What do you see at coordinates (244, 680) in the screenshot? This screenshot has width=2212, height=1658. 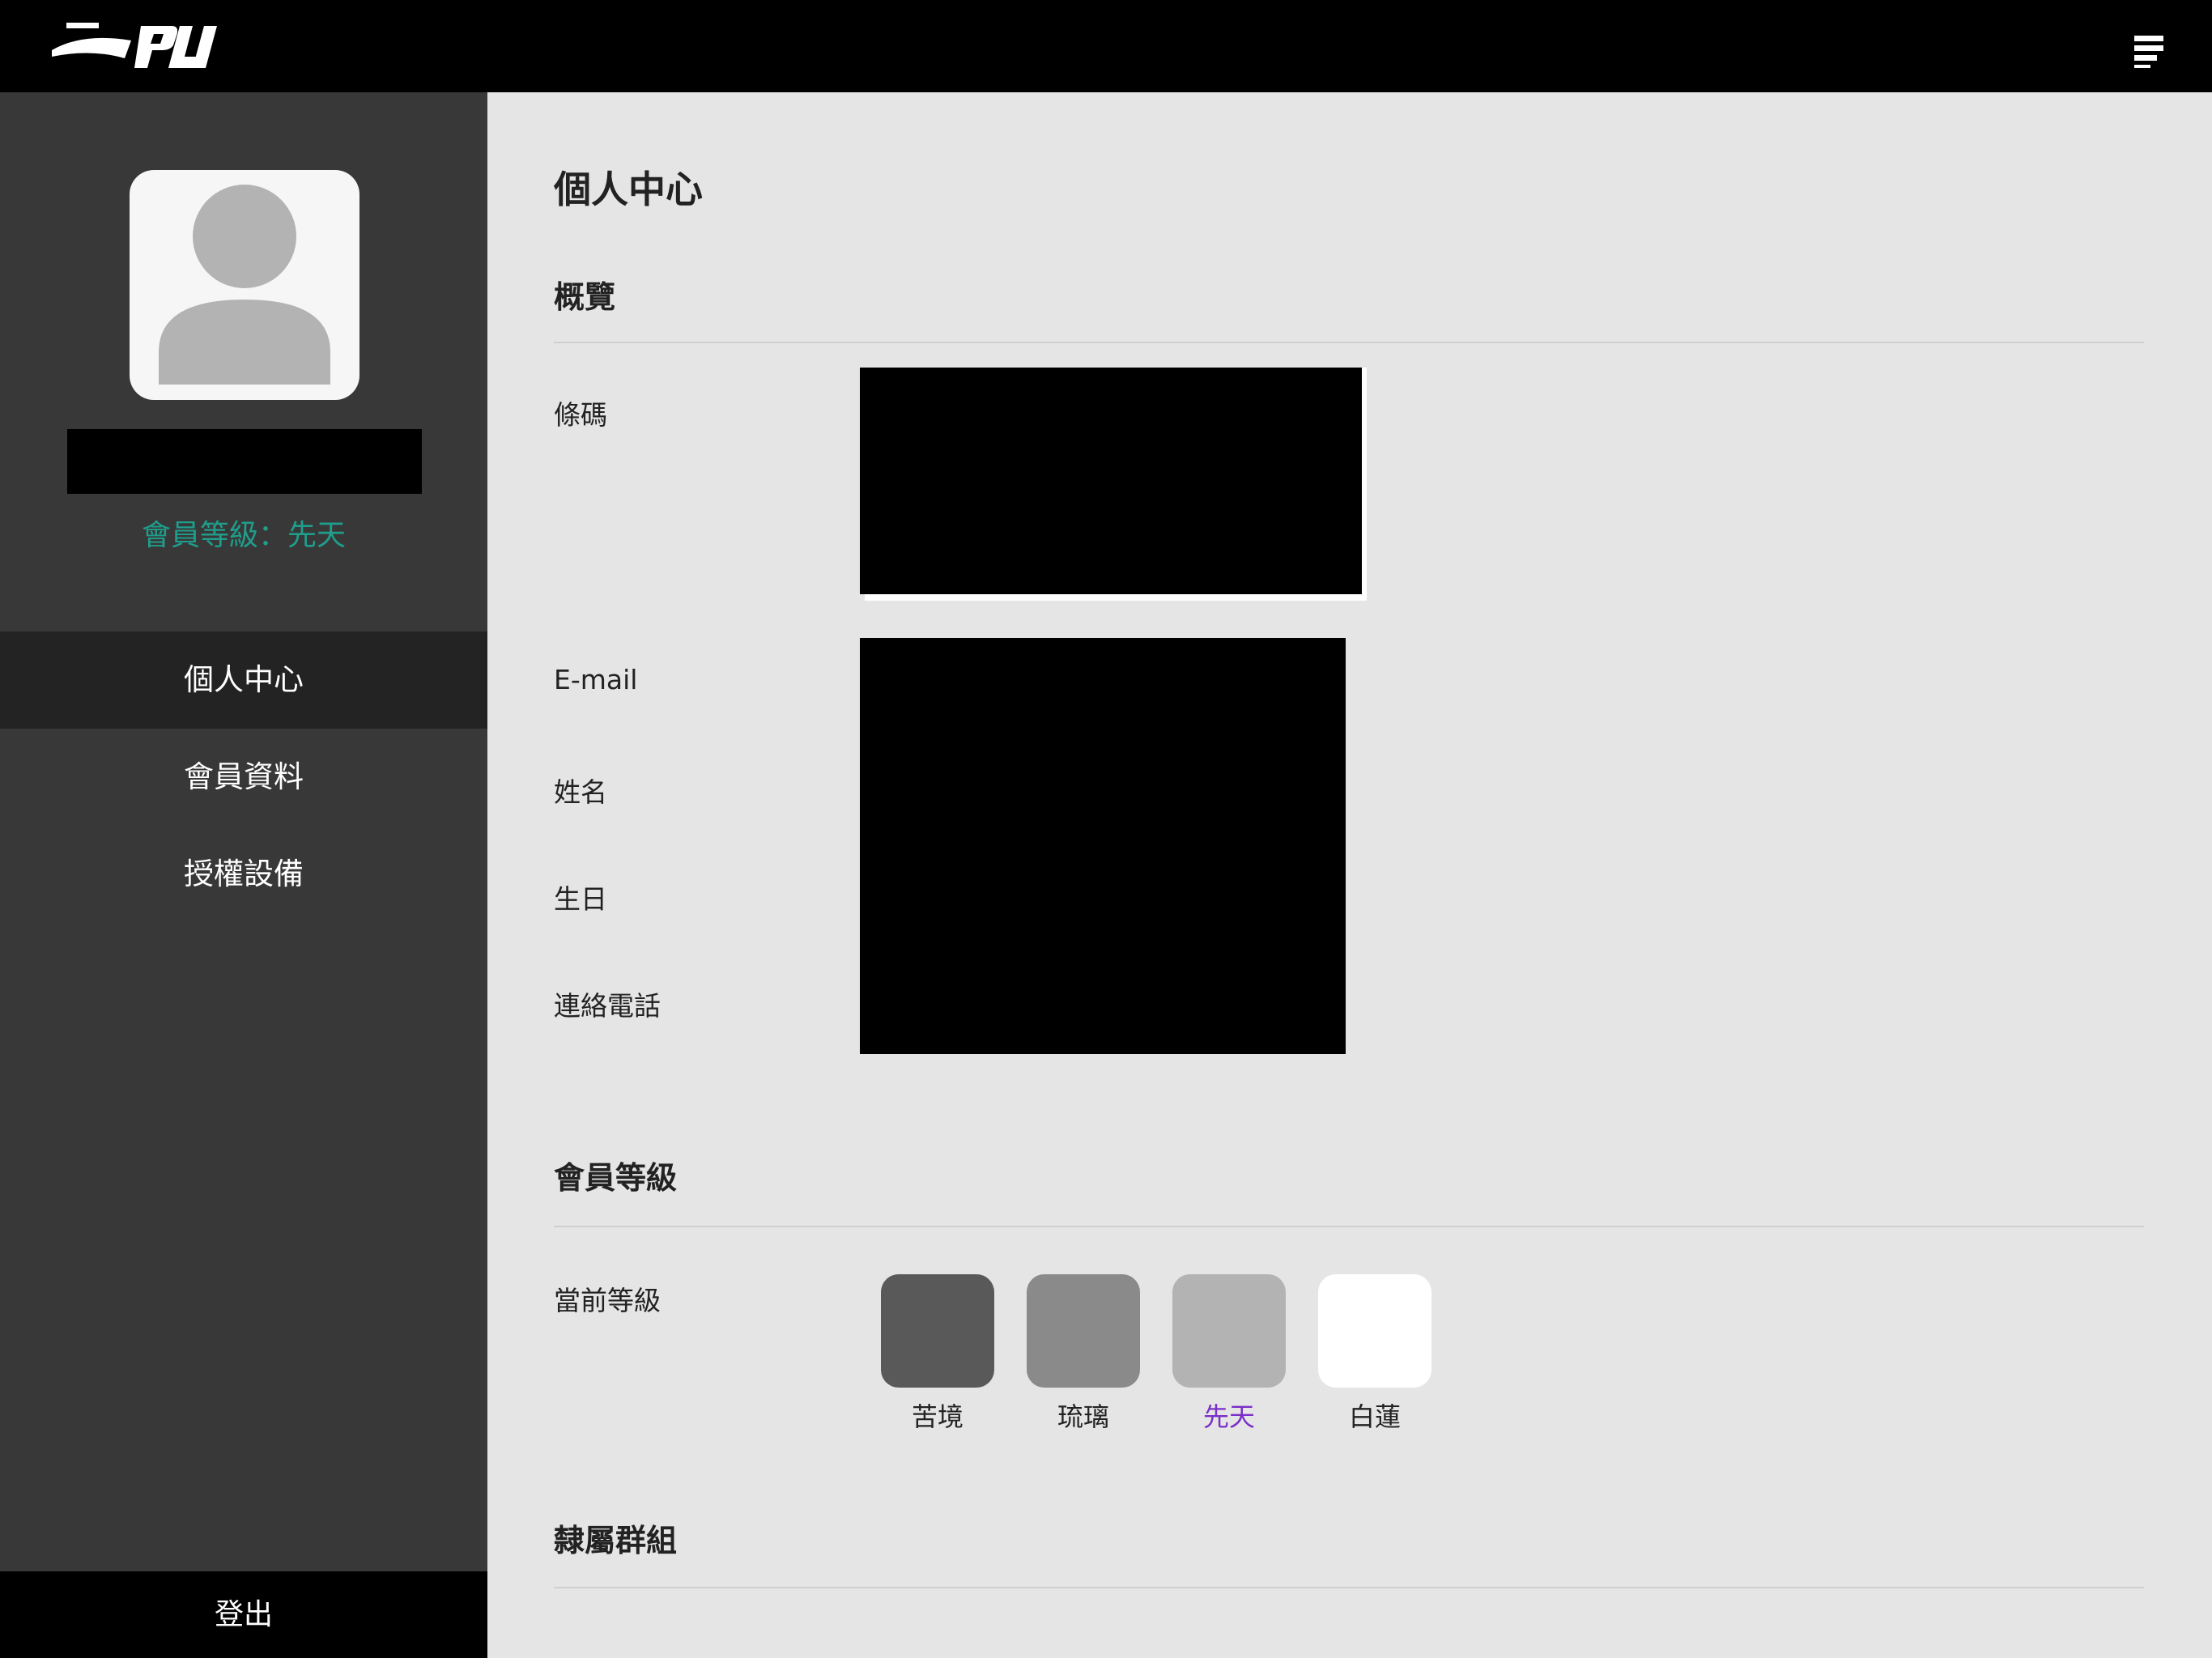 I see `sidebar-item-personal-center: 個人中心` at bounding box center [244, 680].